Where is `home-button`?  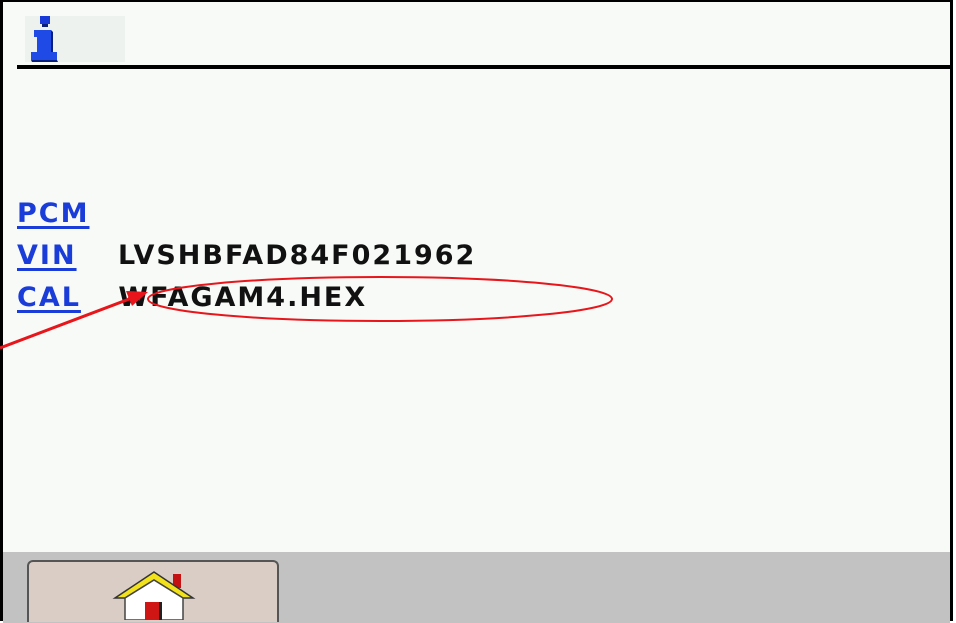
home-button is located at coordinates (153, 591).